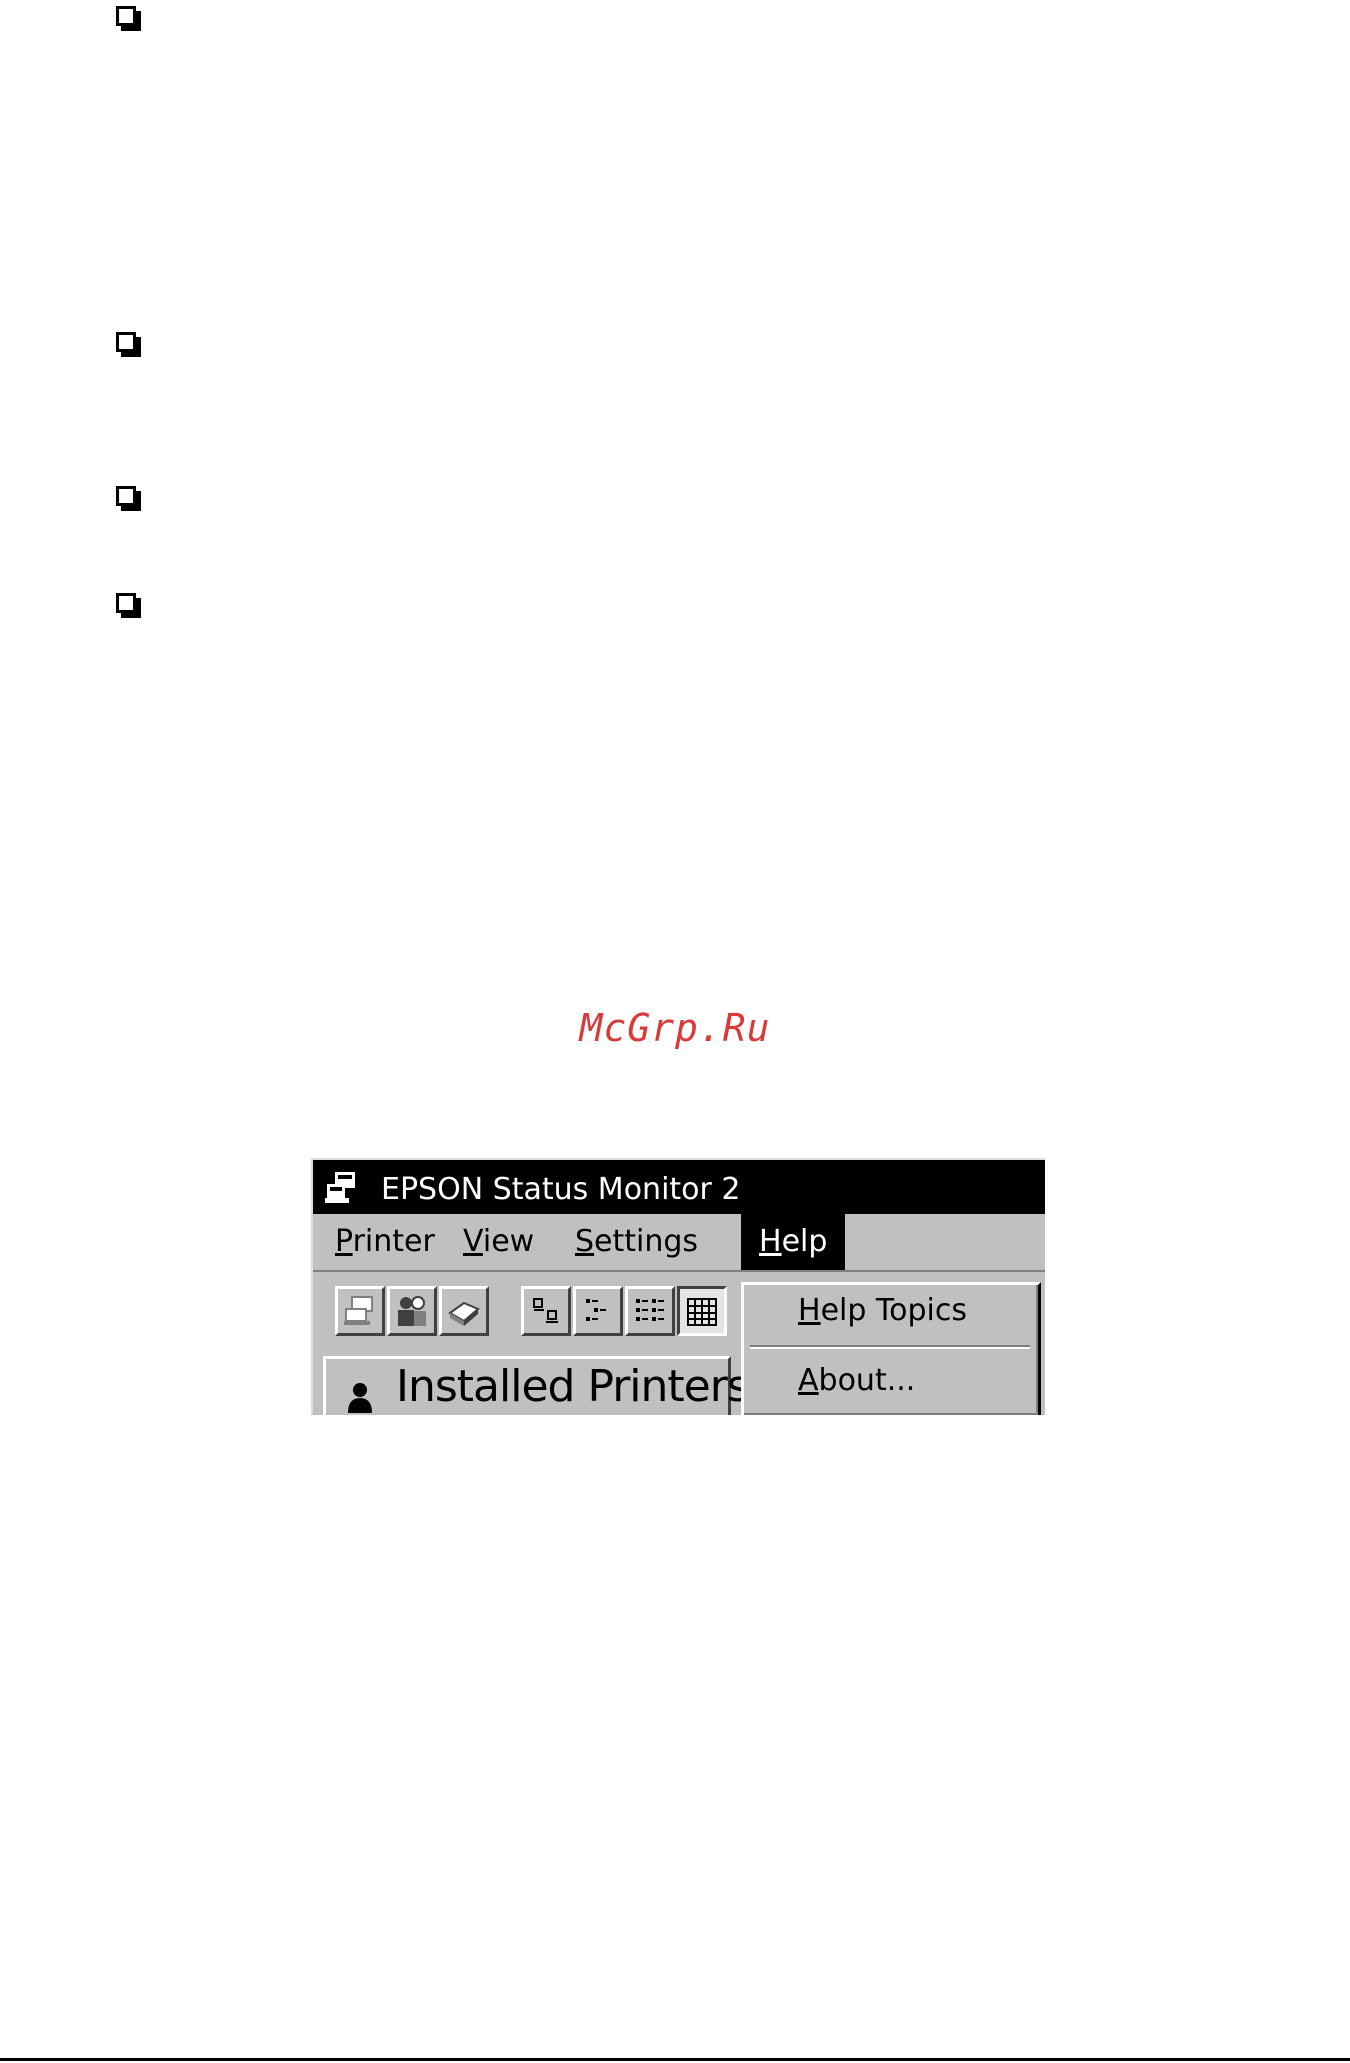 The width and height of the screenshot is (1350, 2063). Describe the element at coordinates (585, 1241) in the screenshot. I see `menu-settings-key: S` at that location.